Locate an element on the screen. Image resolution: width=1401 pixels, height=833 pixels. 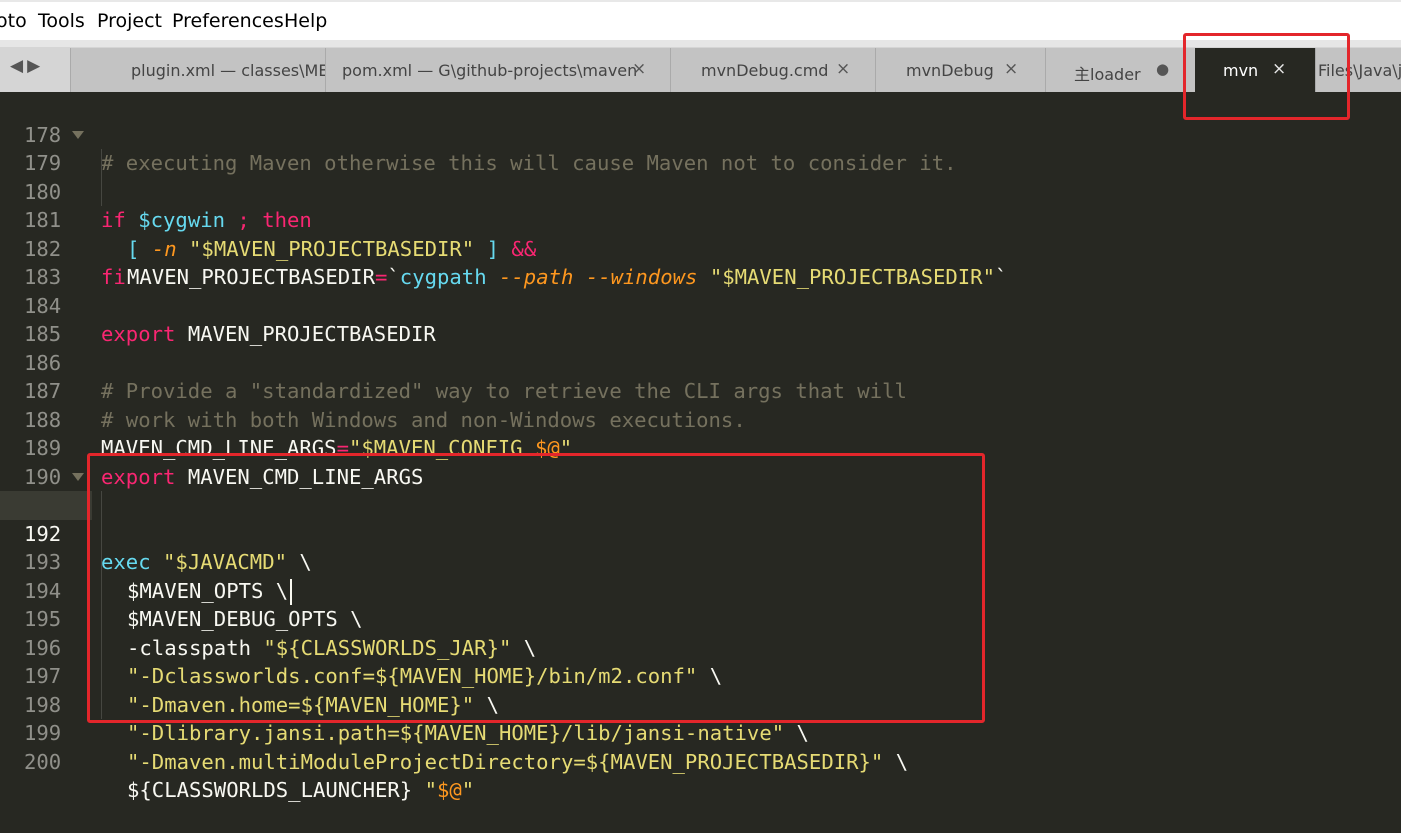
code-line: 184 export MAVEN_PROJECTBASEDIR is located at coordinates (700, 305).